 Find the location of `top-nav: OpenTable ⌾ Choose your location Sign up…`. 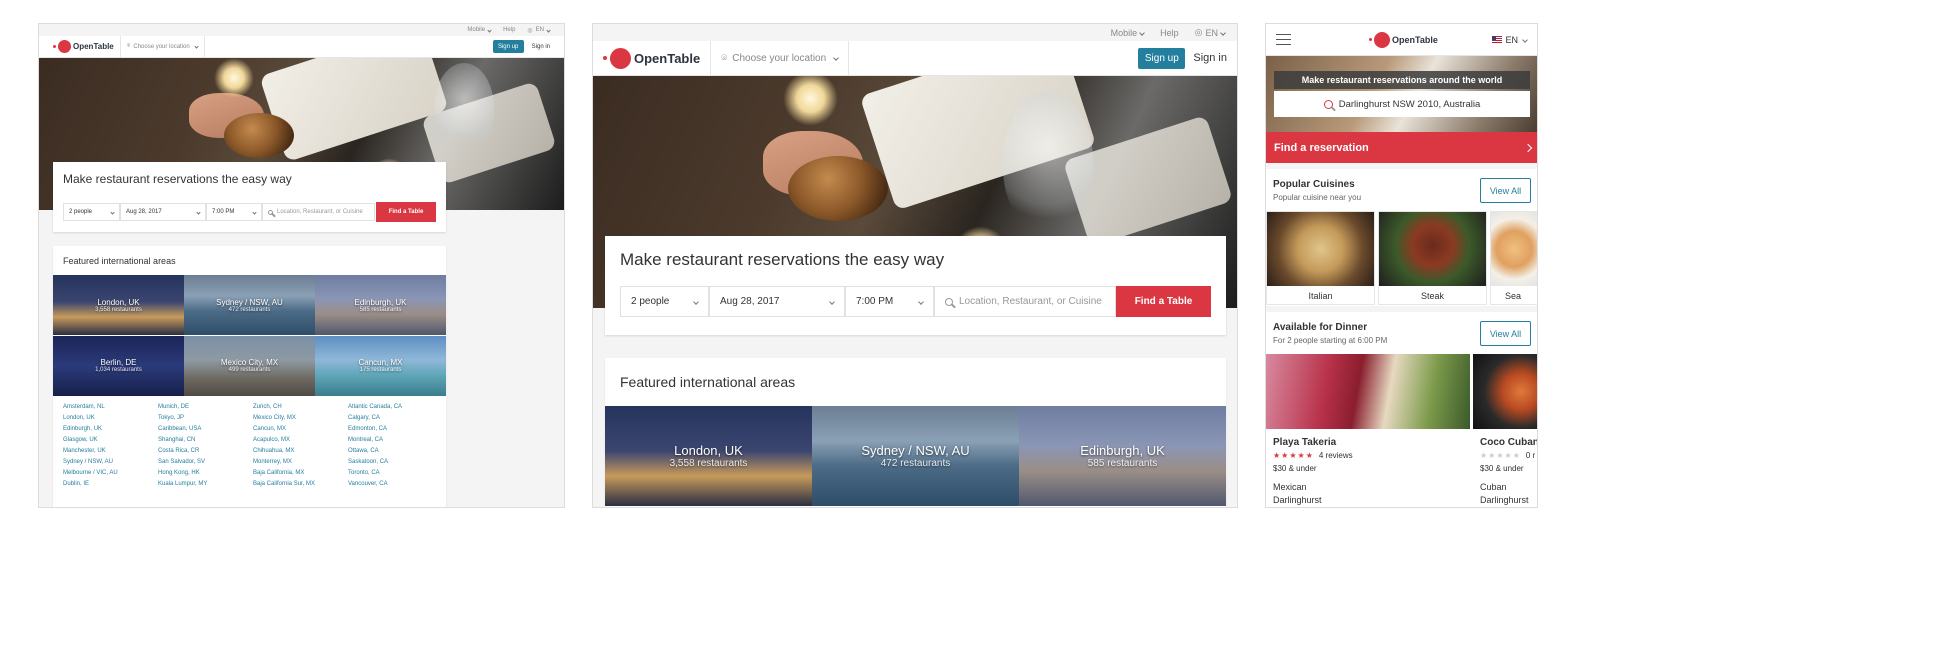

top-nav: OpenTable ⌾ Choose your location Sign up… is located at coordinates (301, 47).